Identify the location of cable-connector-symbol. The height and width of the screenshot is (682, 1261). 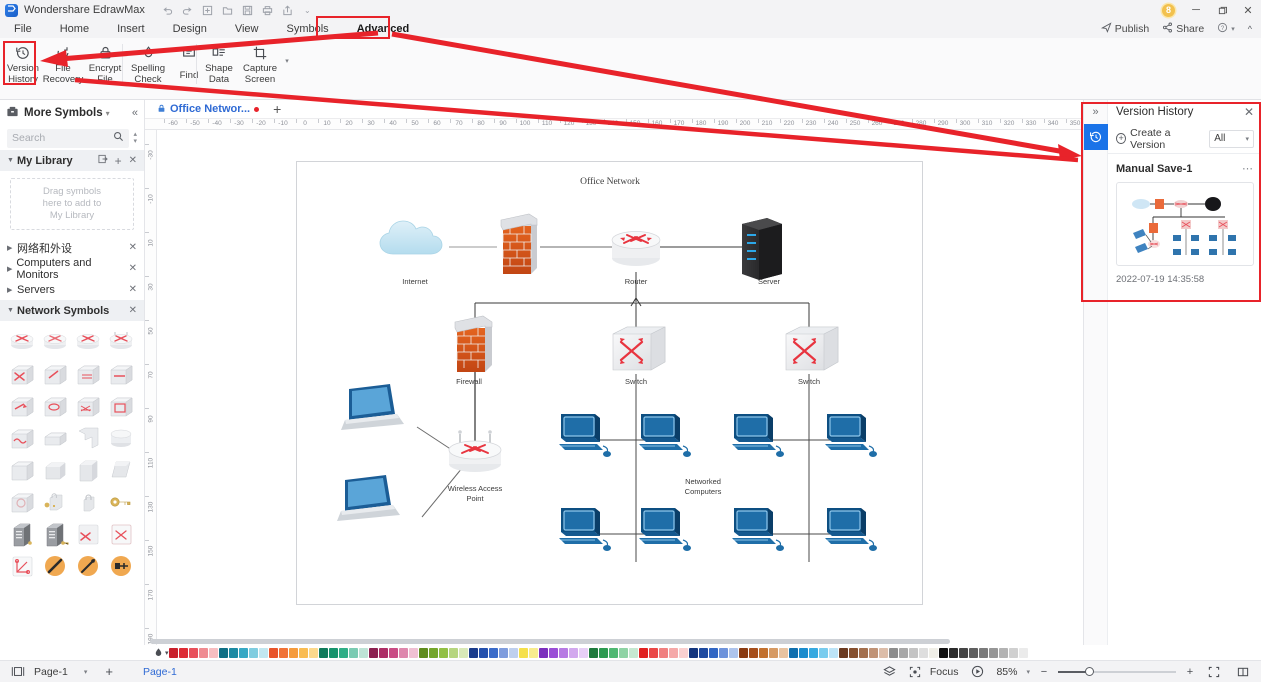
(87, 565).